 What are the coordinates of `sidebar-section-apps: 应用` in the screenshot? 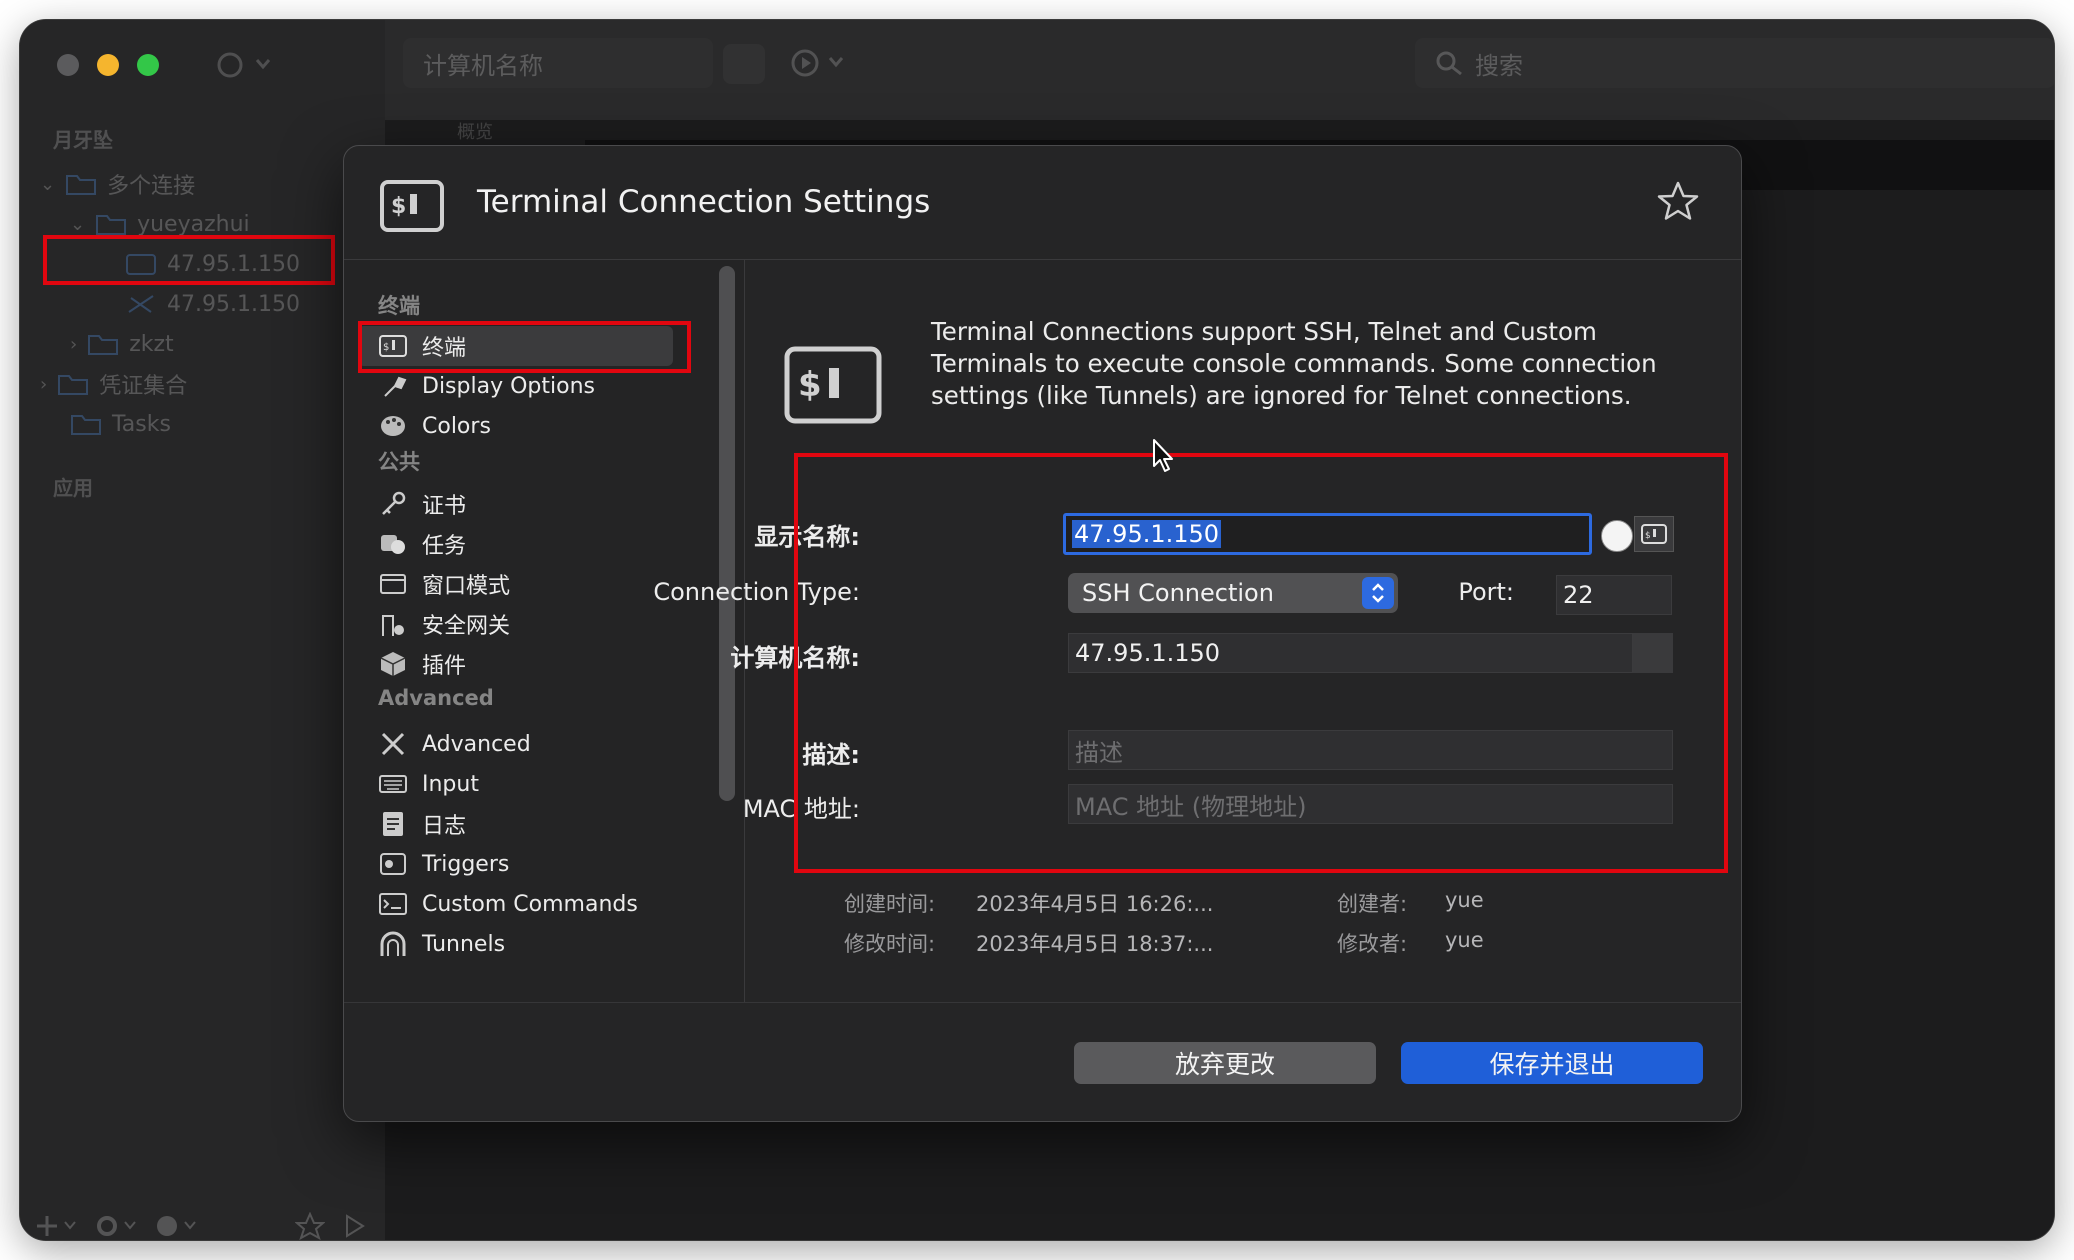 It's located at (73, 488).